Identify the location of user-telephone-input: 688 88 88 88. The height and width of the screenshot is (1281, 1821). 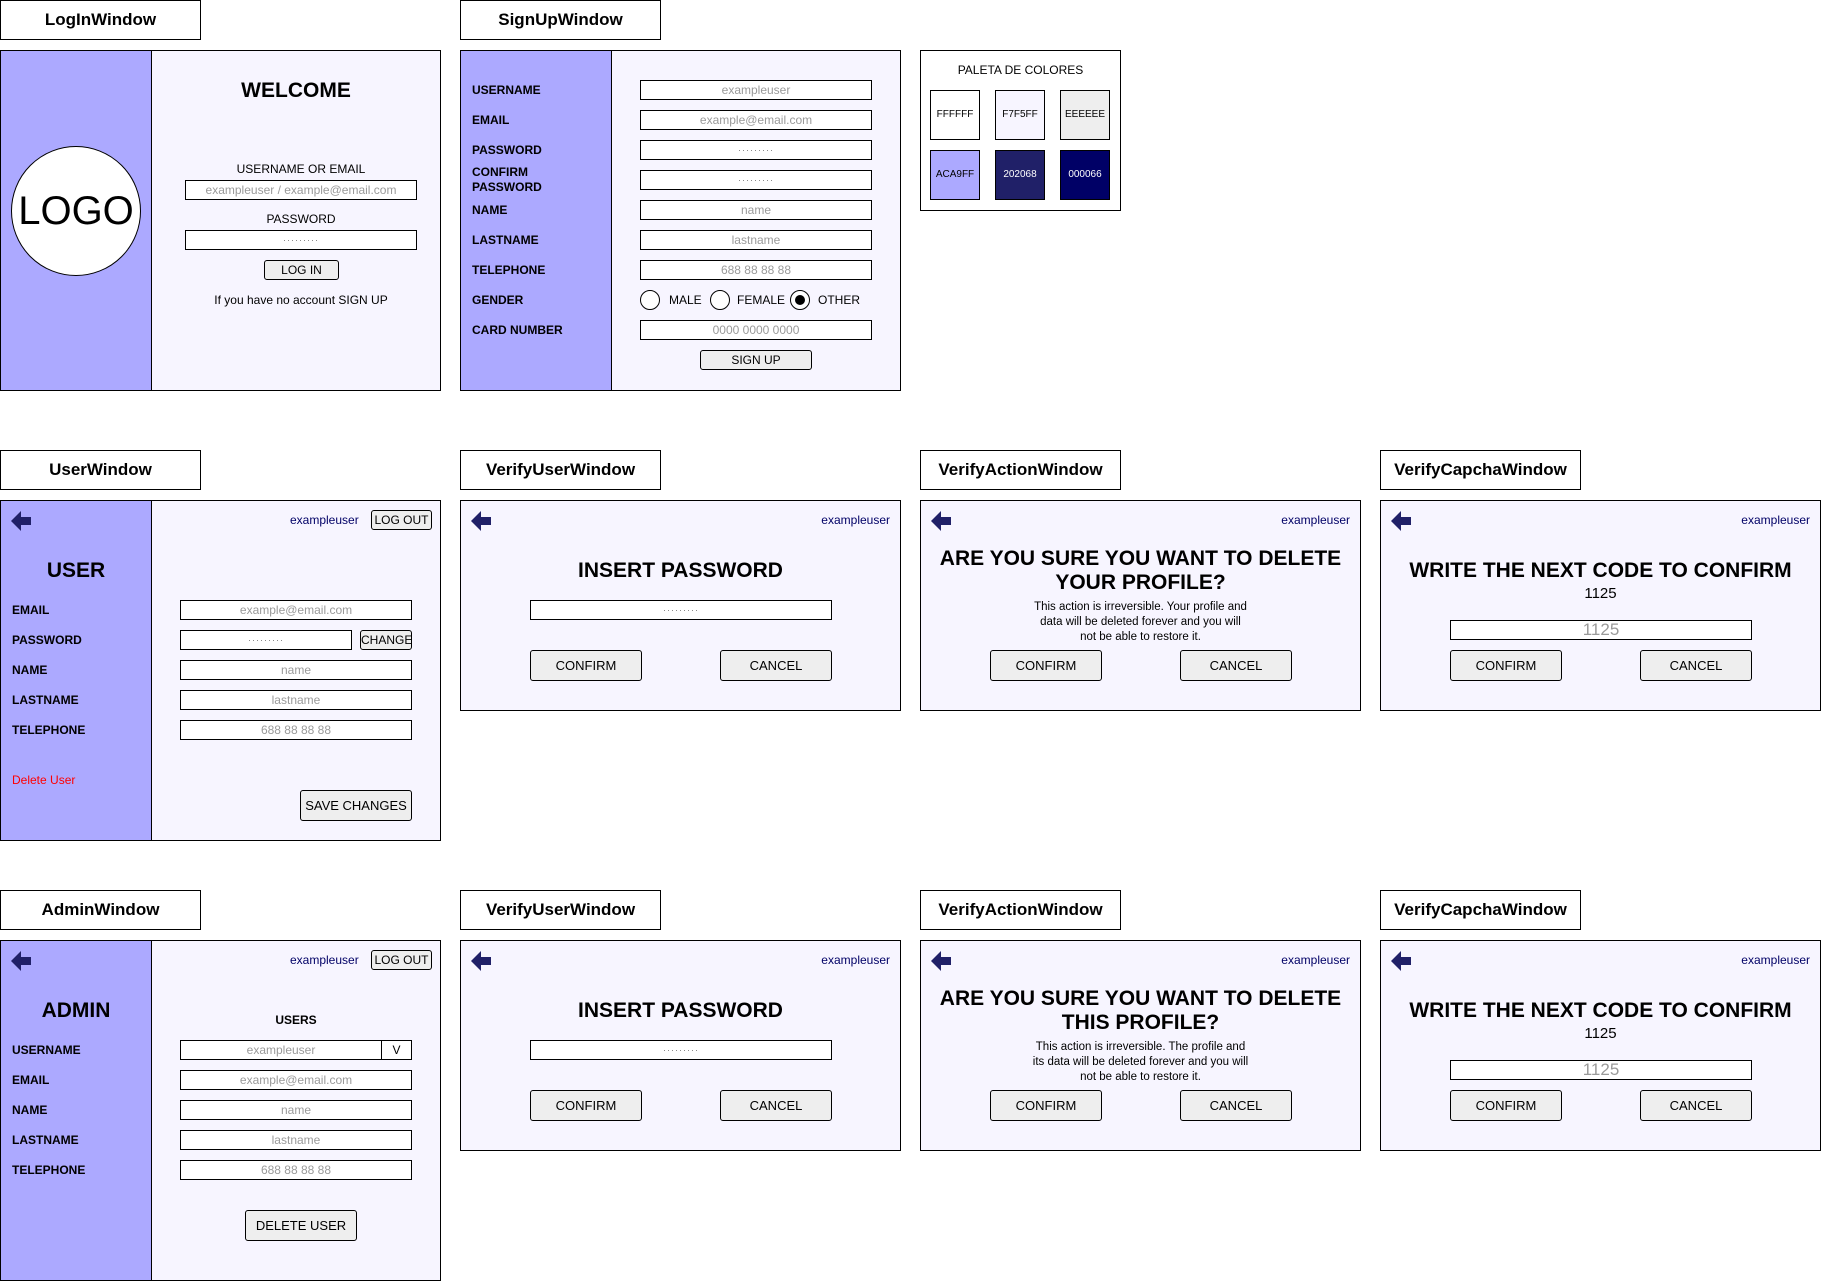
(296, 730).